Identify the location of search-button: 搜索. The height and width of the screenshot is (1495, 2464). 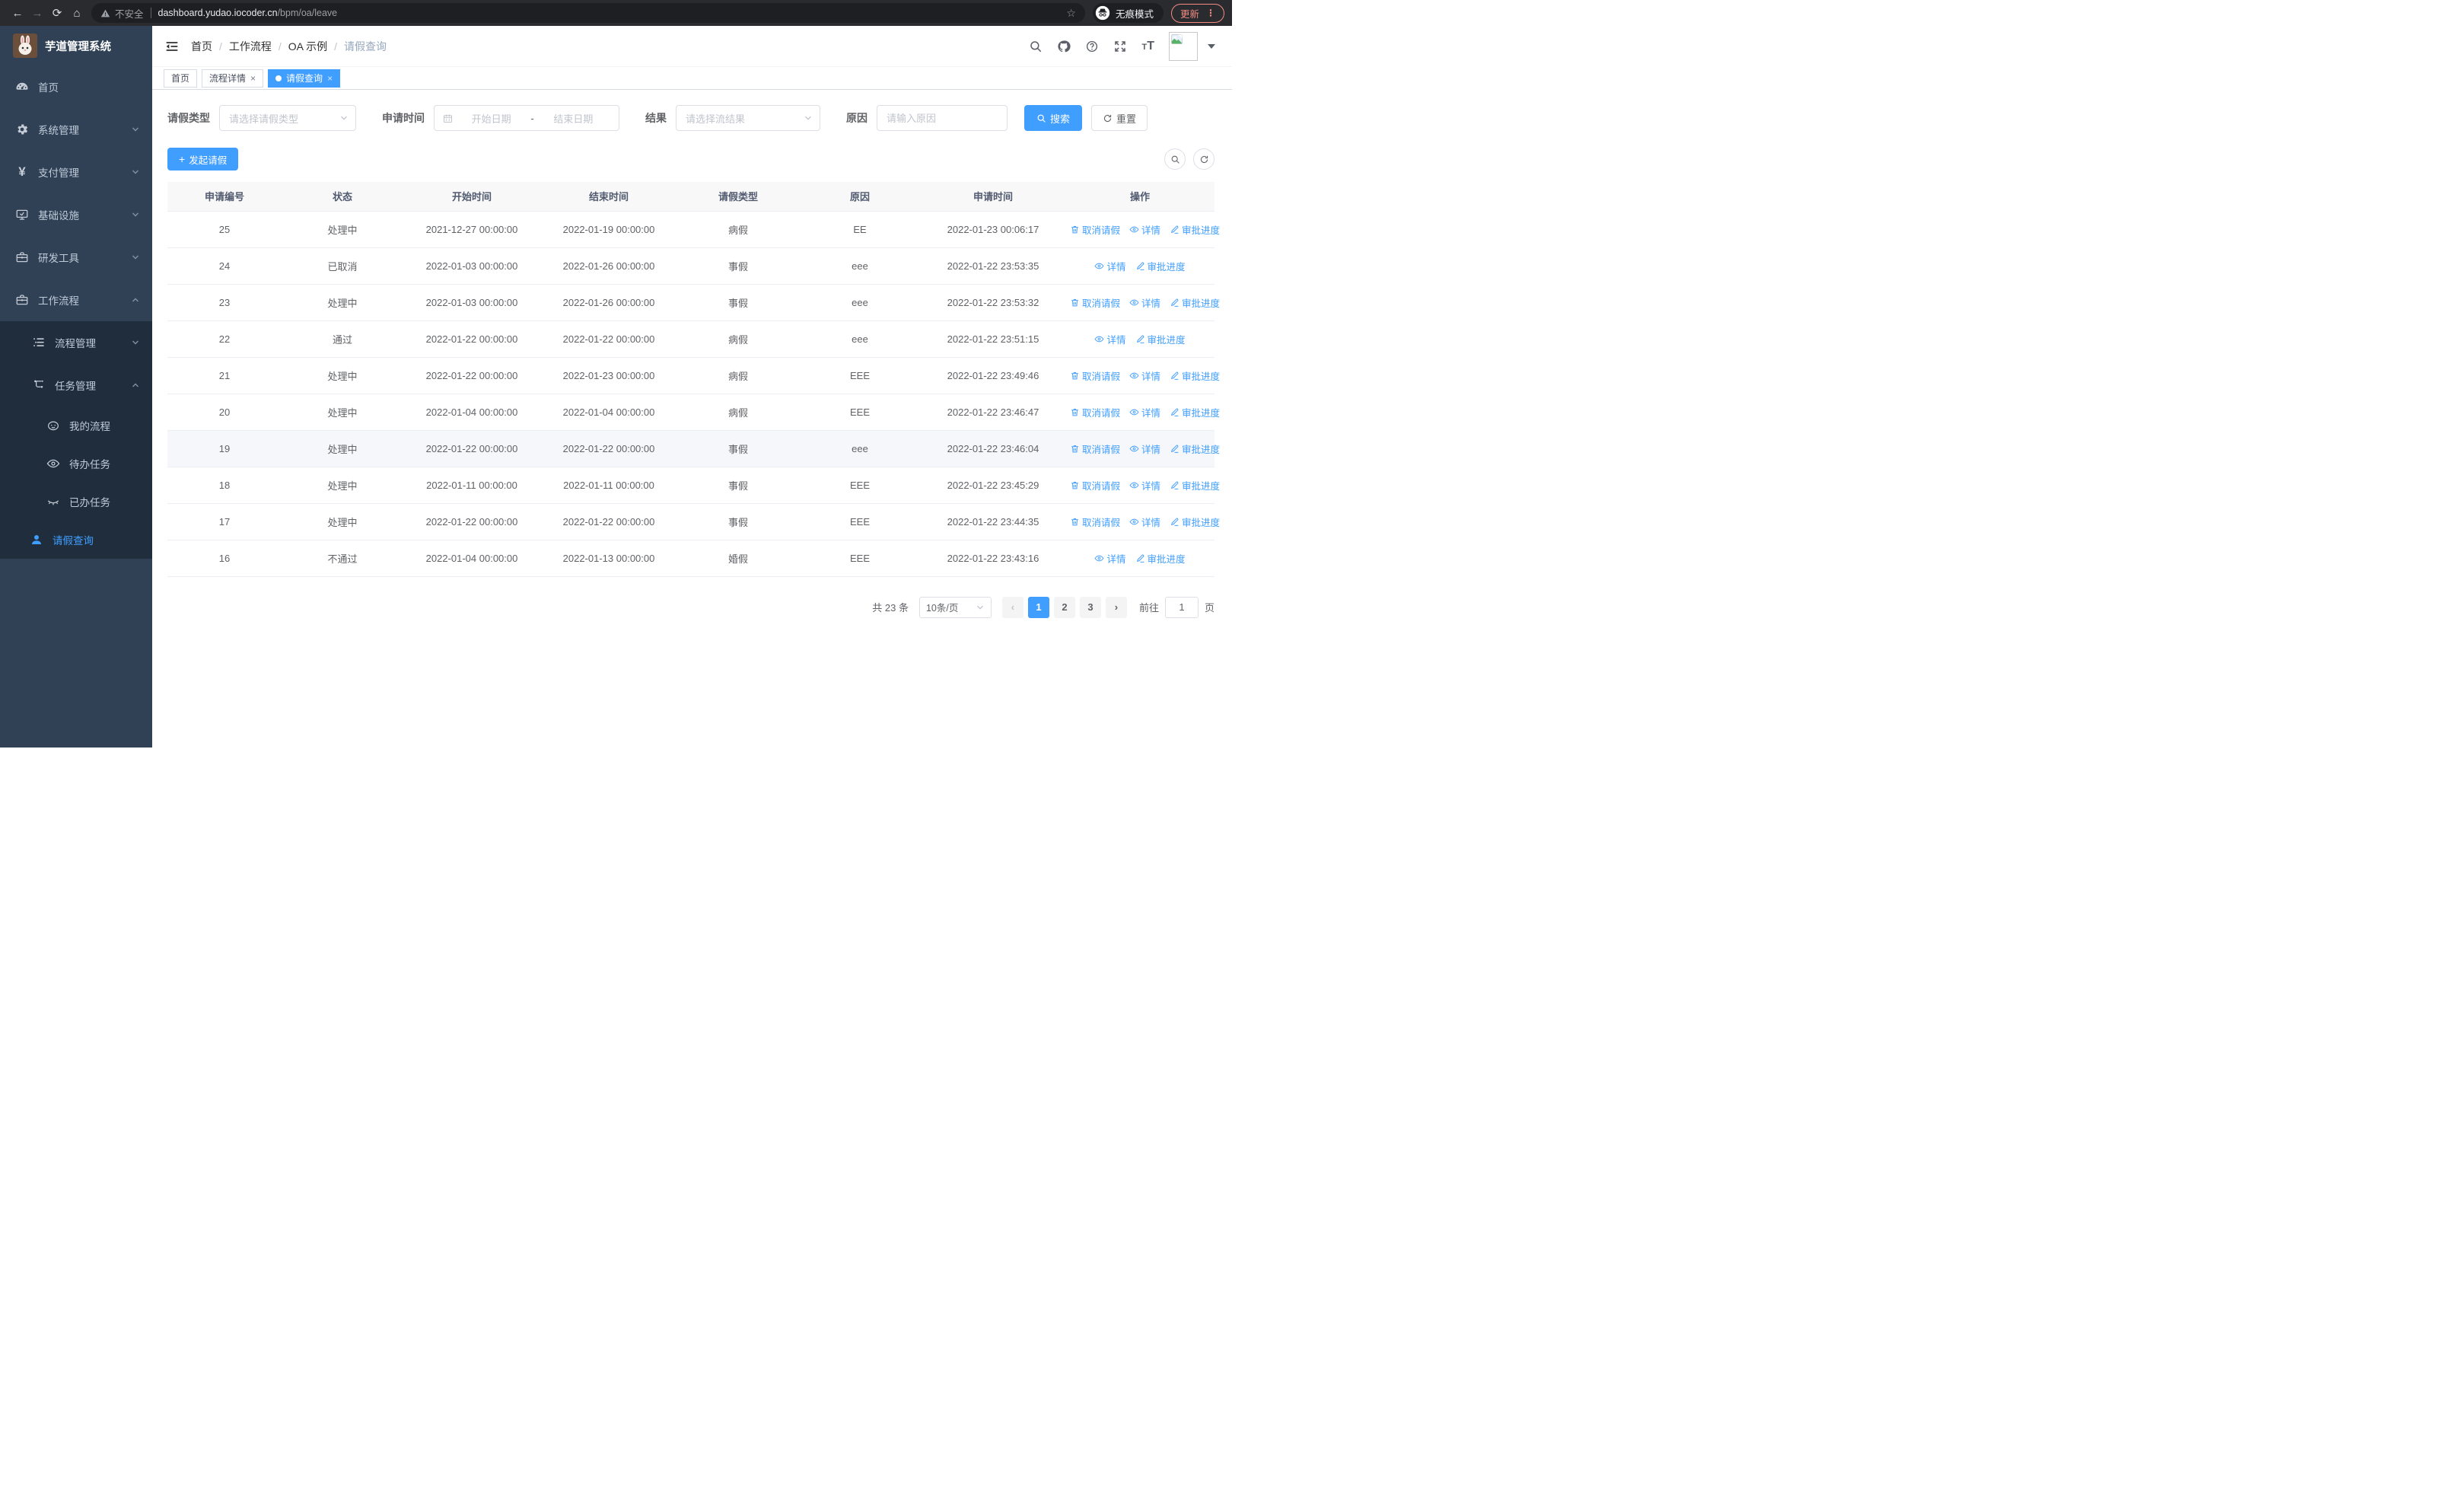
(1053, 118).